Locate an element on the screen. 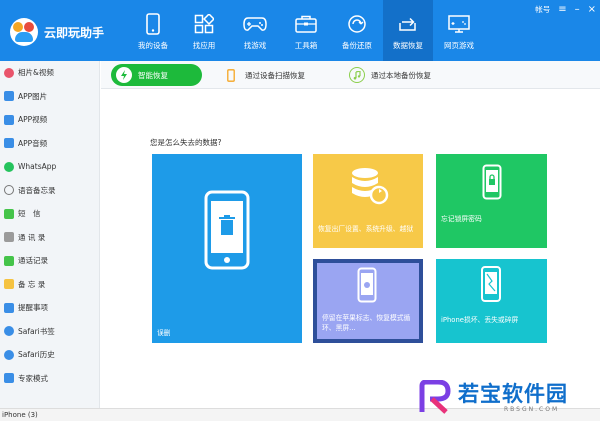  nav-toolbox: 工具箱 is located at coordinates (306, 30).